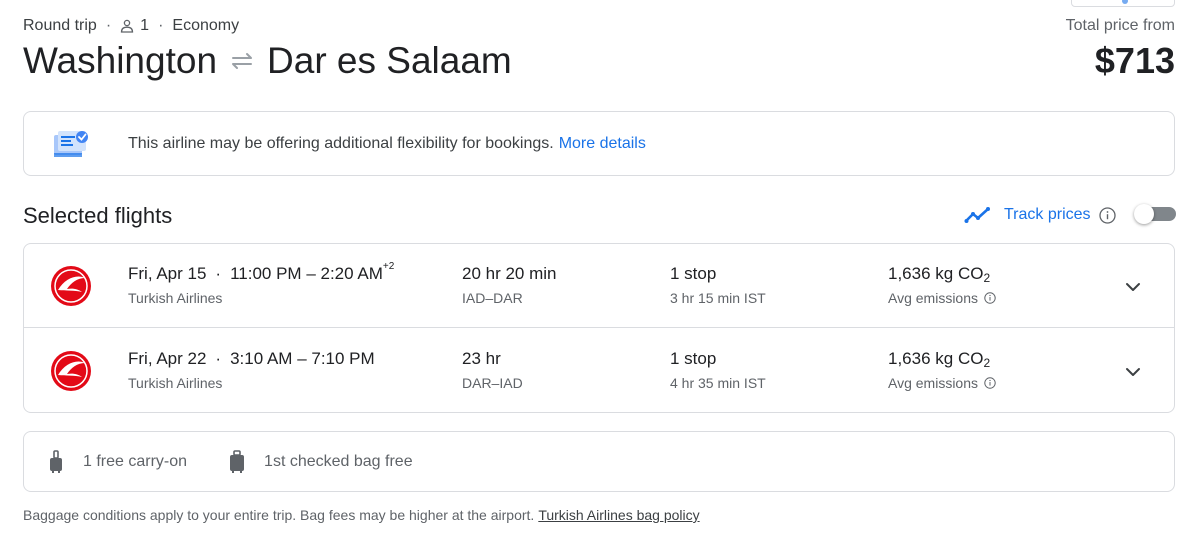 Image resolution: width=1203 pixels, height=540 pixels. Describe the element at coordinates (167, 273) in the screenshot. I see `flight-date: Fri, Apr 15` at that location.